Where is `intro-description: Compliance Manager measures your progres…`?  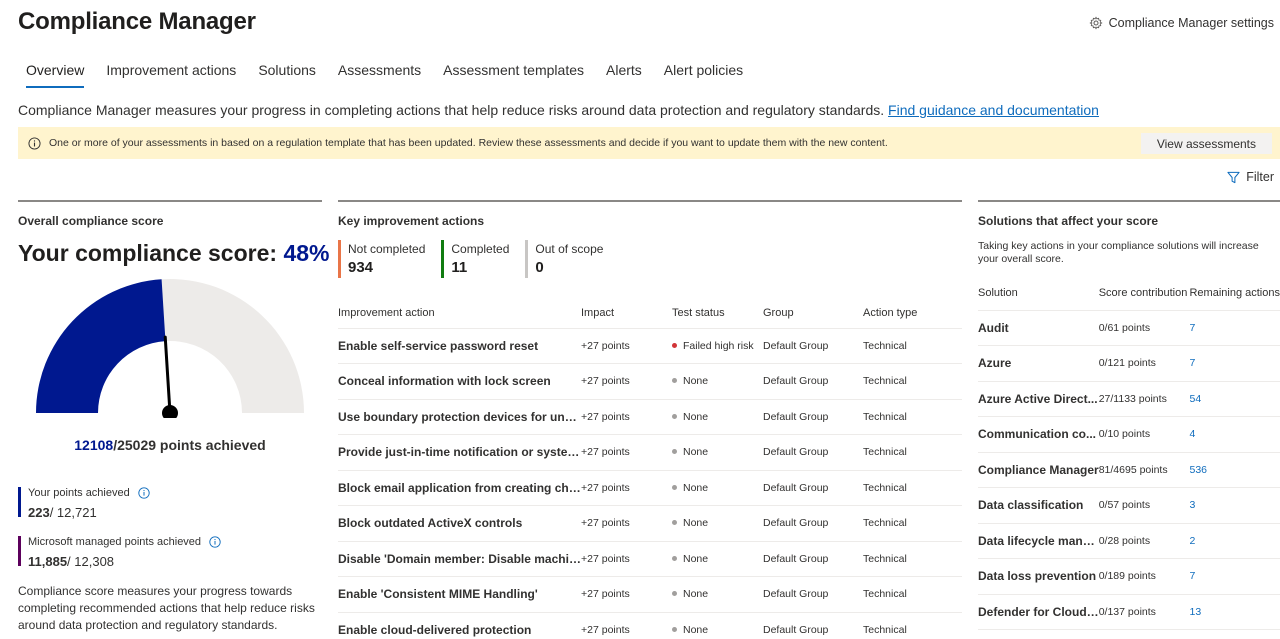
intro-description: Compliance Manager measures your progres… is located at coordinates (451, 110).